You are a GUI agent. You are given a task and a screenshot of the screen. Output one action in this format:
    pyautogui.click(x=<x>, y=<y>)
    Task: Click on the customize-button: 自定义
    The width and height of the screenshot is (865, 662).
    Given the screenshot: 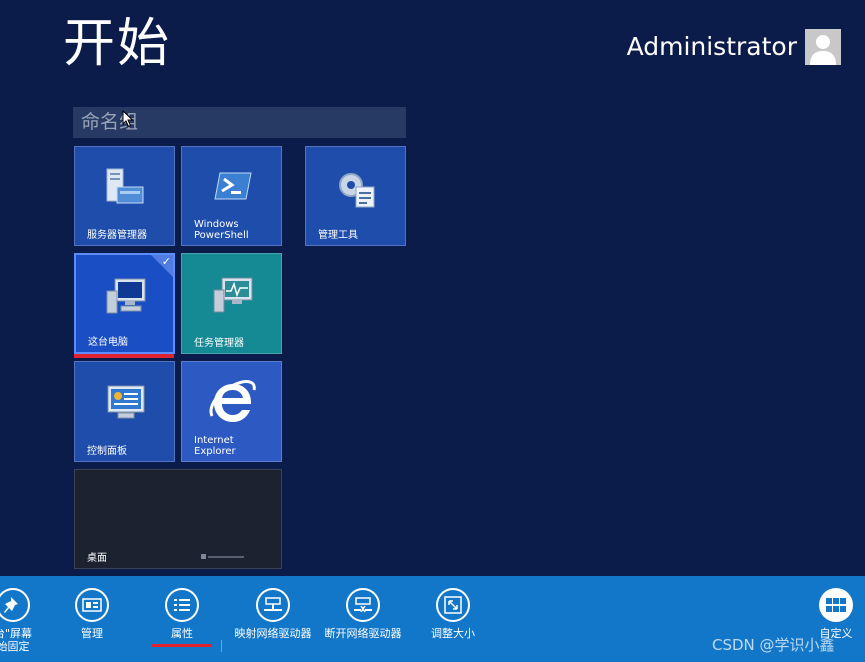 What is the action you would take?
    pyautogui.click(x=836, y=614)
    